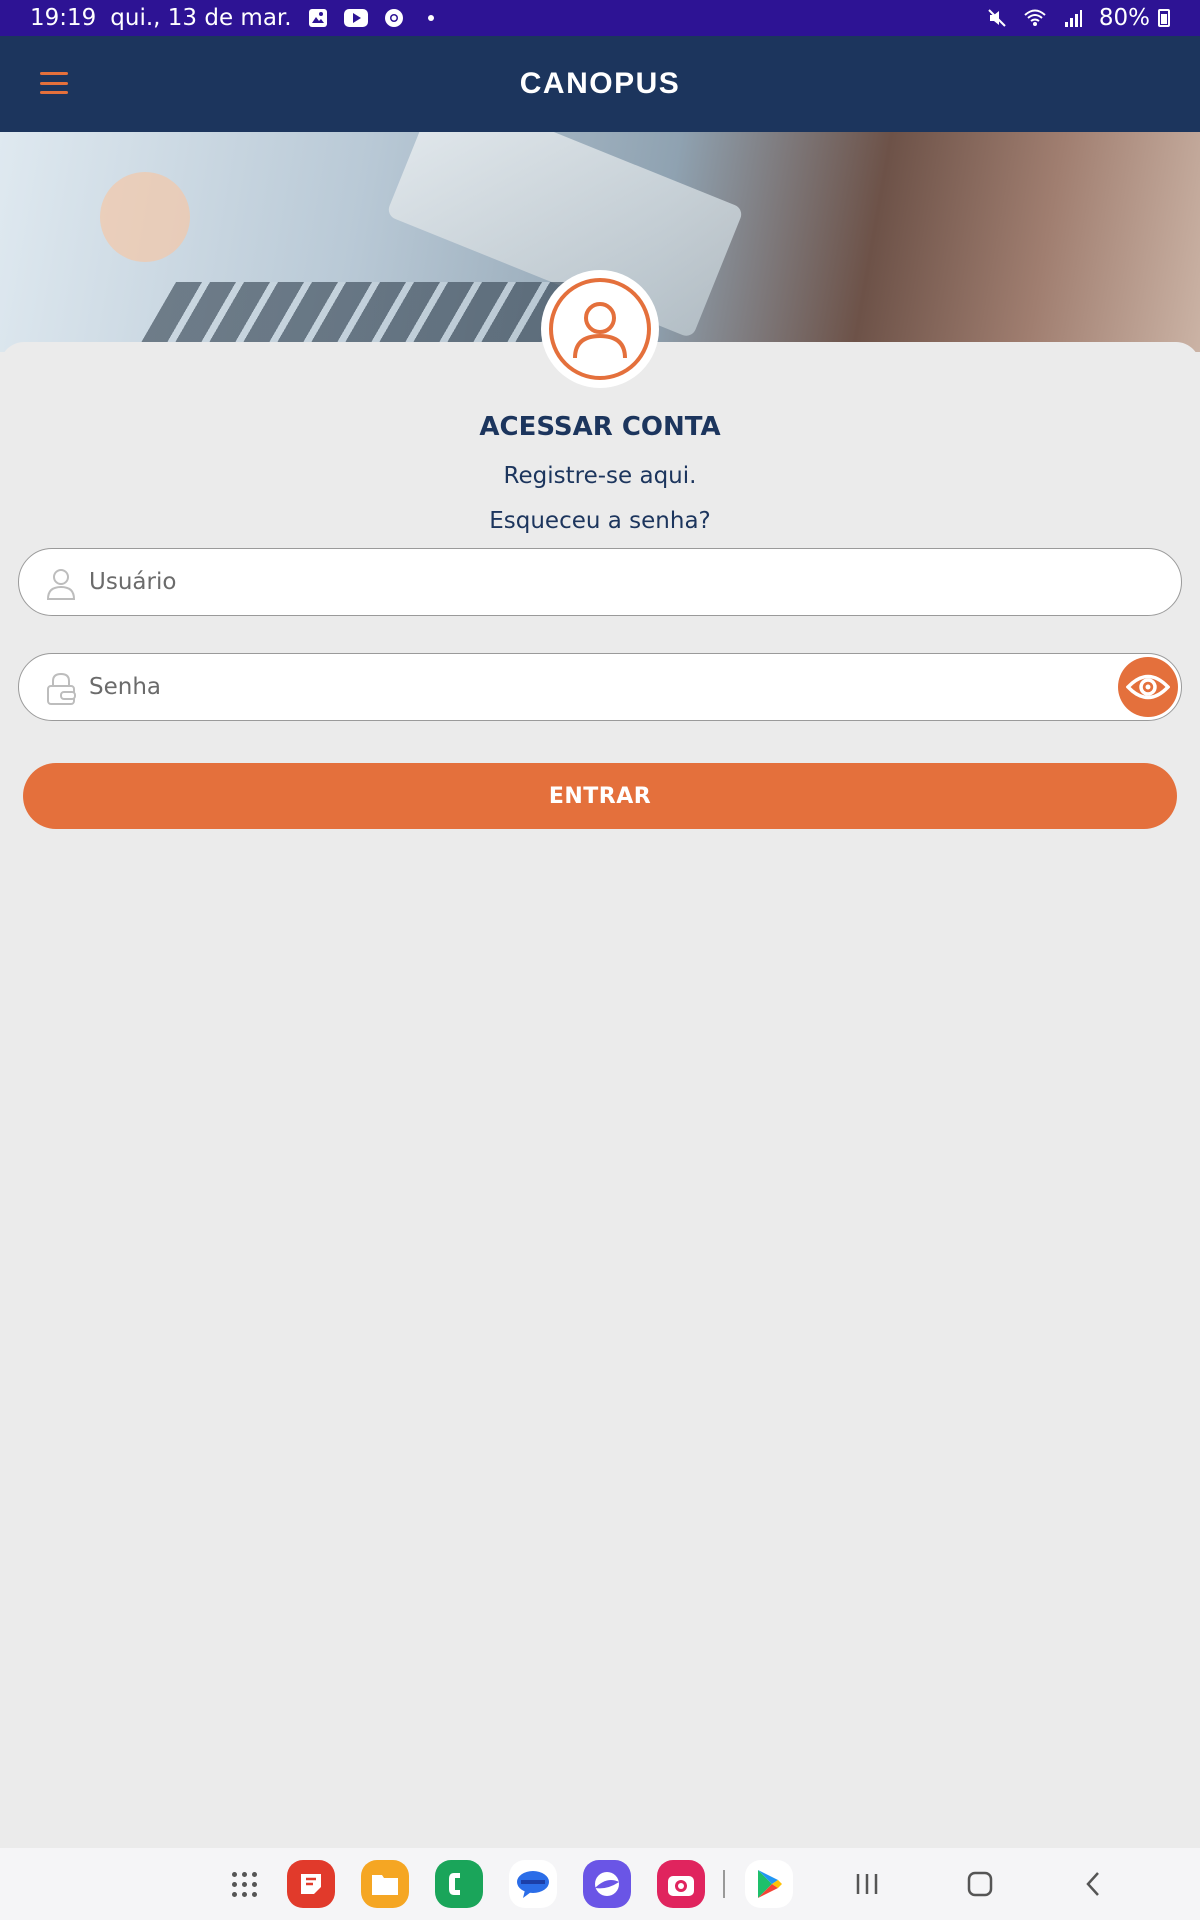 This screenshot has width=1200, height=1920. Describe the element at coordinates (61, 584) in the screenshot. I see `user-outline-icon` at that location.